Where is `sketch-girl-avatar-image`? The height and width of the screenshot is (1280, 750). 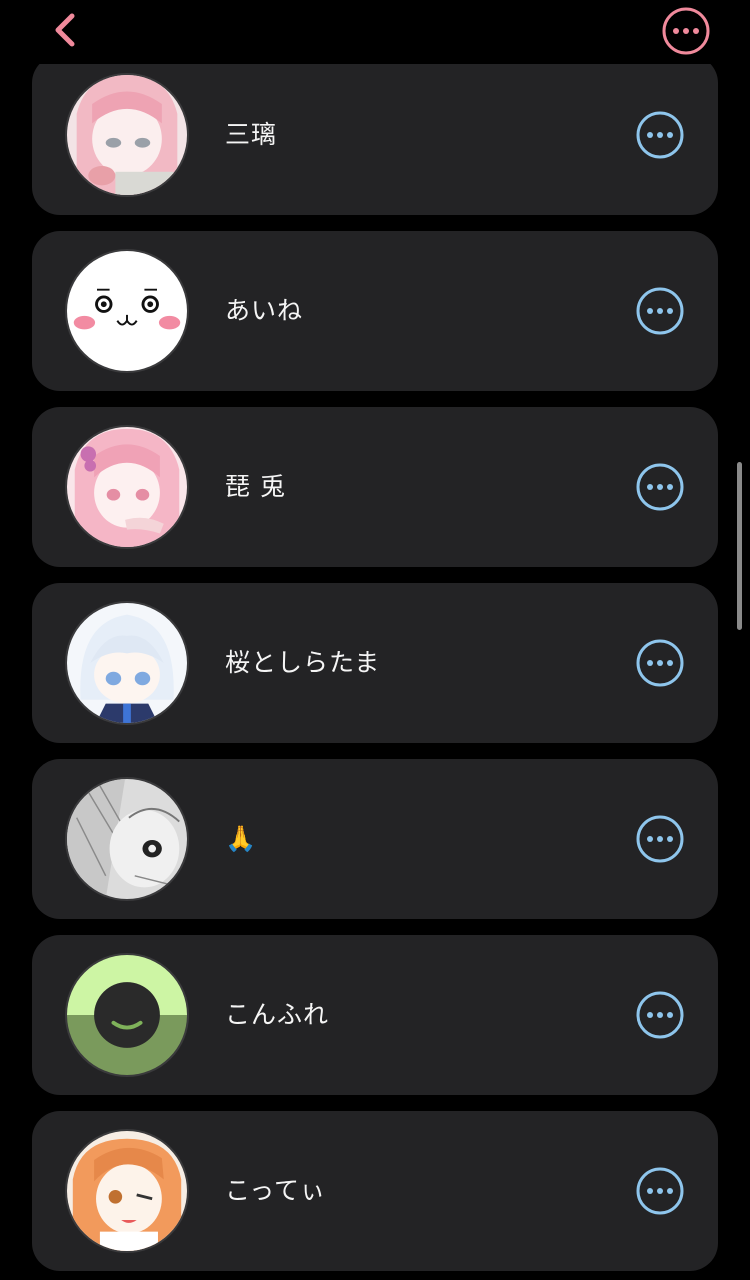 sketch-girl-avatar-image is located at coordinates (127, 839).